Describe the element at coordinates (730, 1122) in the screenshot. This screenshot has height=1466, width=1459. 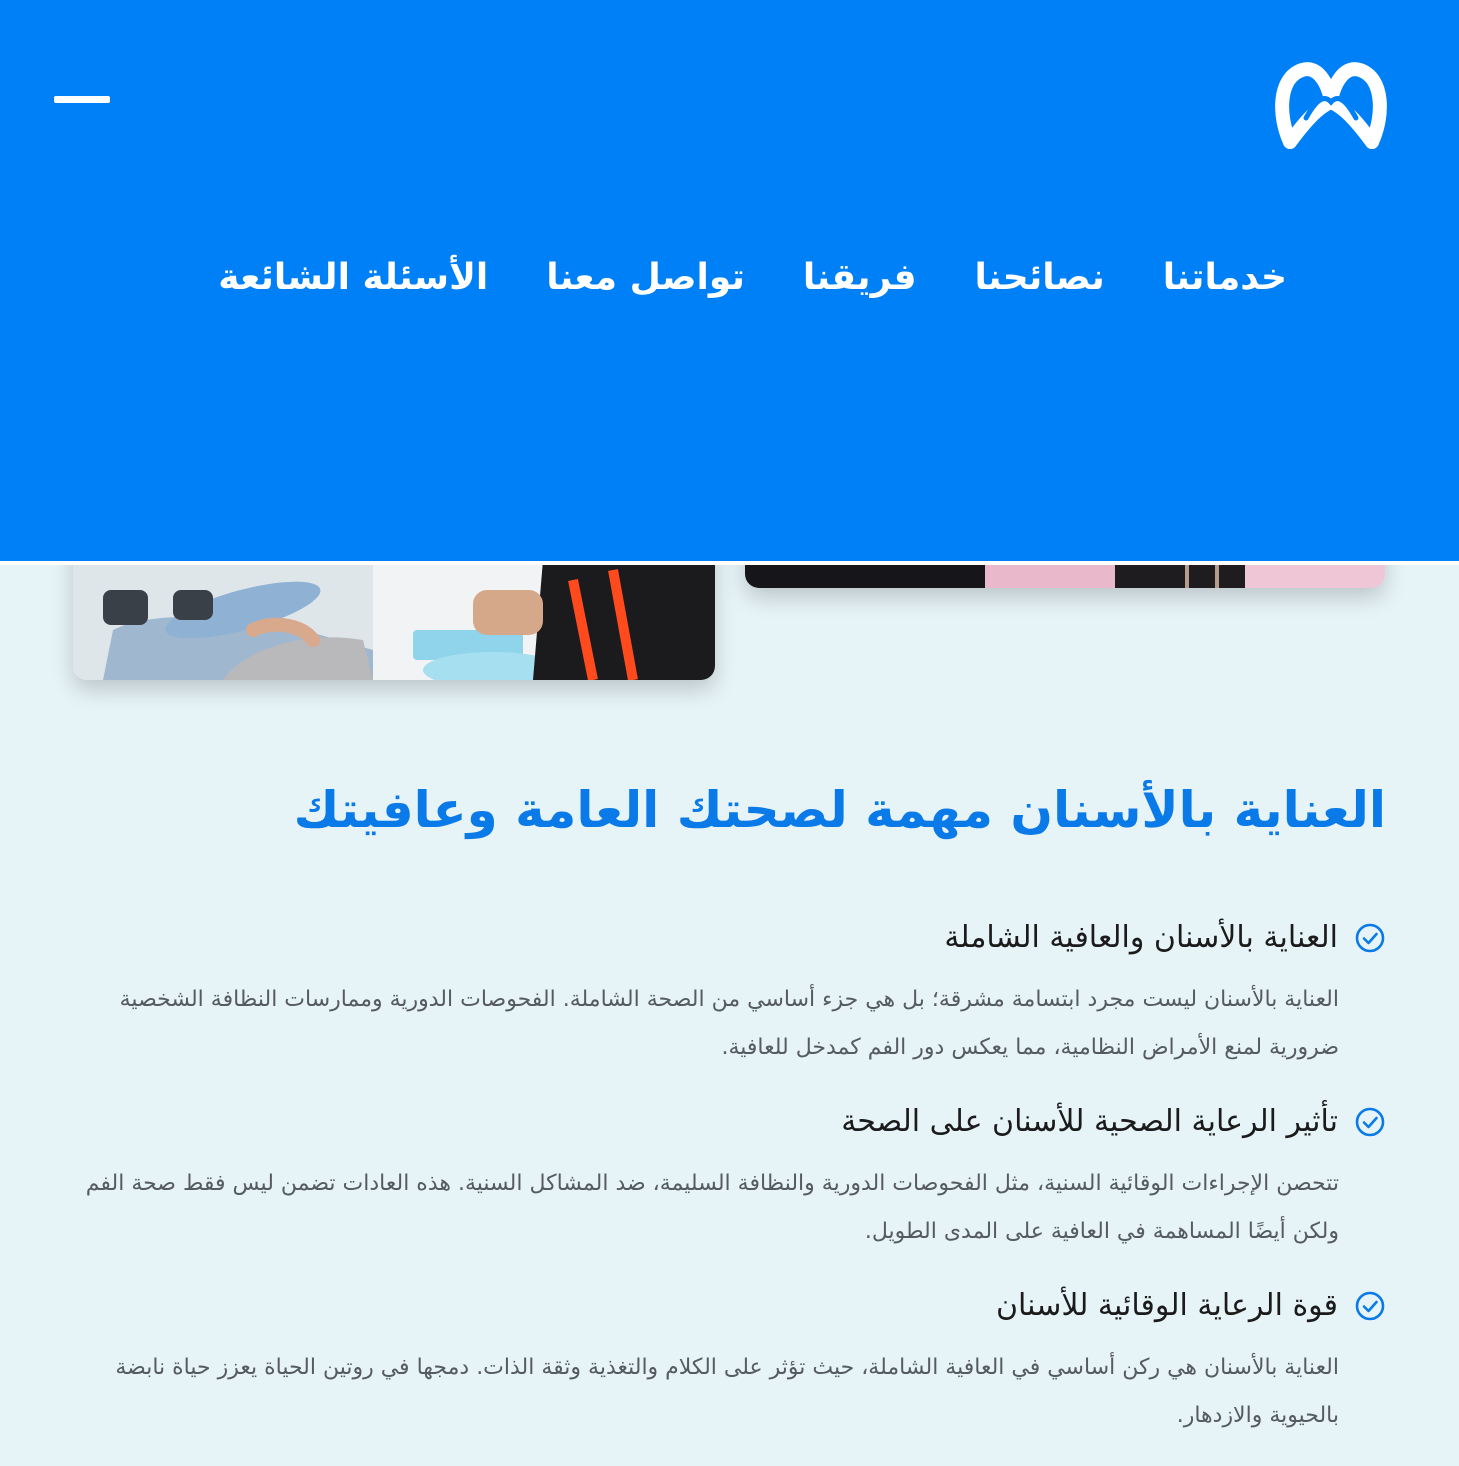
I see `feature-header: تأثير الرعاية الصحية للأسنان على الصحة` at that location.